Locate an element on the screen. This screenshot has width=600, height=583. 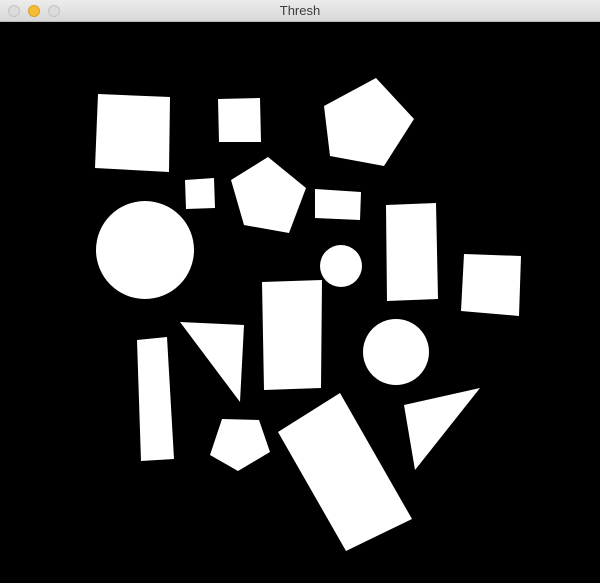
title-bar: Thresh is located at coordinates (300, 11).